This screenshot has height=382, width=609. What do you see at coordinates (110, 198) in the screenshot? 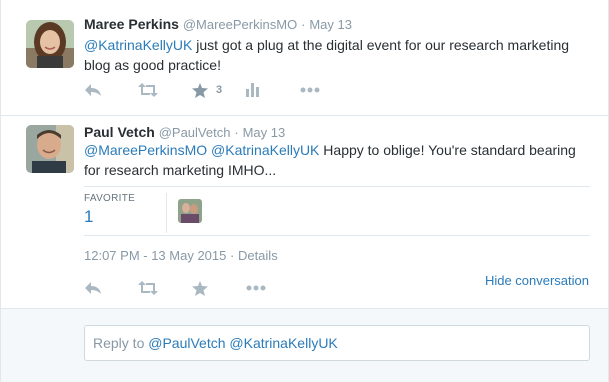
I see `favorites-label: FAVORITE` at bounding box center [110, 198].